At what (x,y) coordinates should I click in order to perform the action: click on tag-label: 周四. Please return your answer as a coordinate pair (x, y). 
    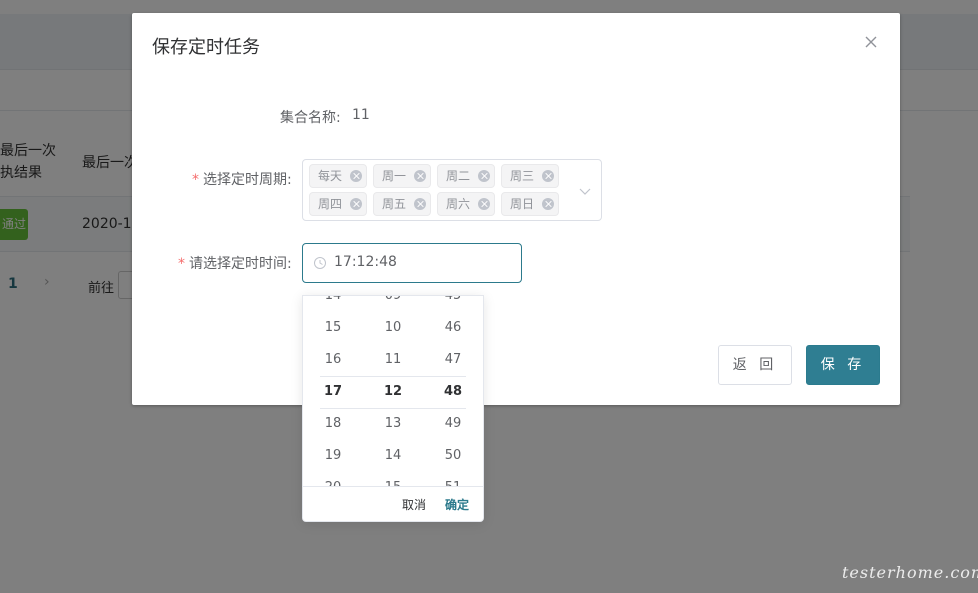
    Looking at the image, I should click on (330, 204).